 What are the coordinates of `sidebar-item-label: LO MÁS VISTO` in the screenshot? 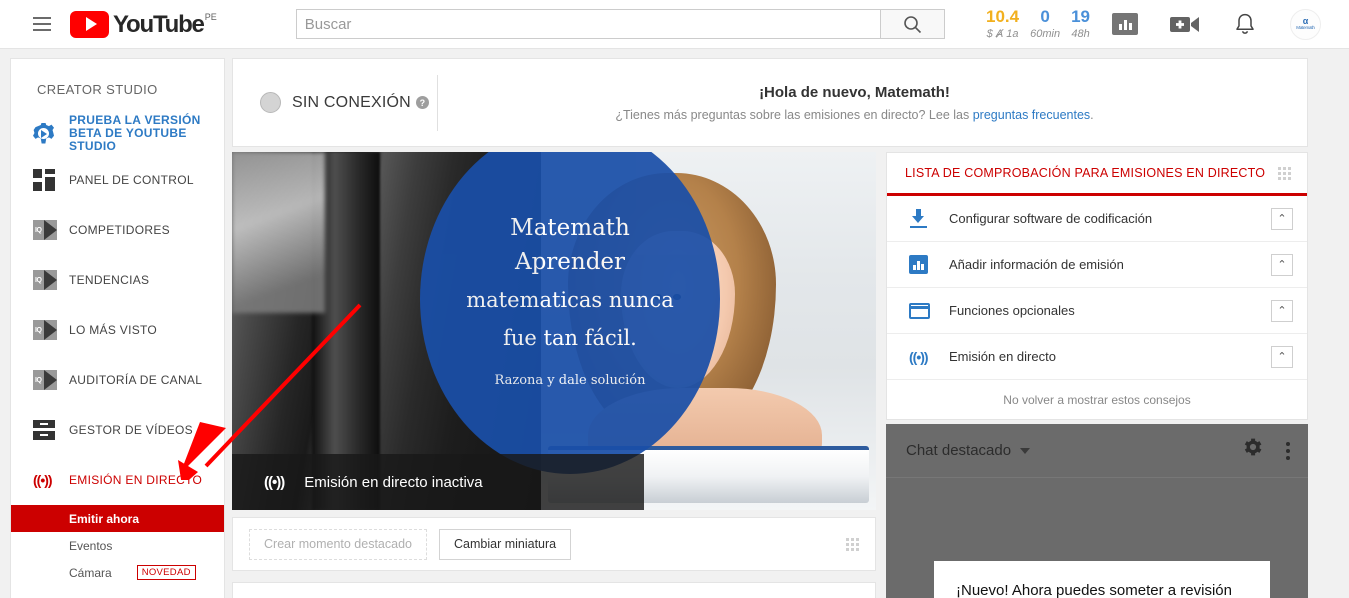 It's located at (113, 330).